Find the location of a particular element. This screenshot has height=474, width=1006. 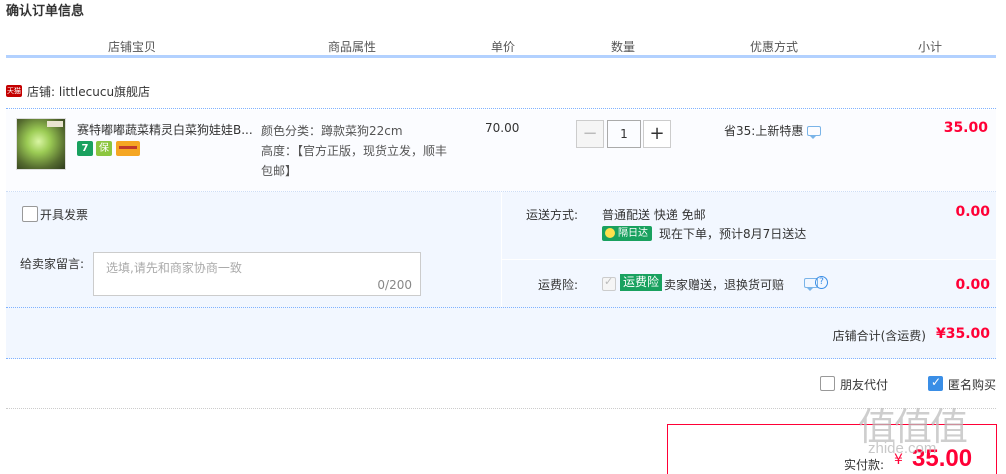

order-options-left: 开具发票 给卖家留言: 选填,请先和商家协商一致 0/200 is located at coordinates (252, 249).